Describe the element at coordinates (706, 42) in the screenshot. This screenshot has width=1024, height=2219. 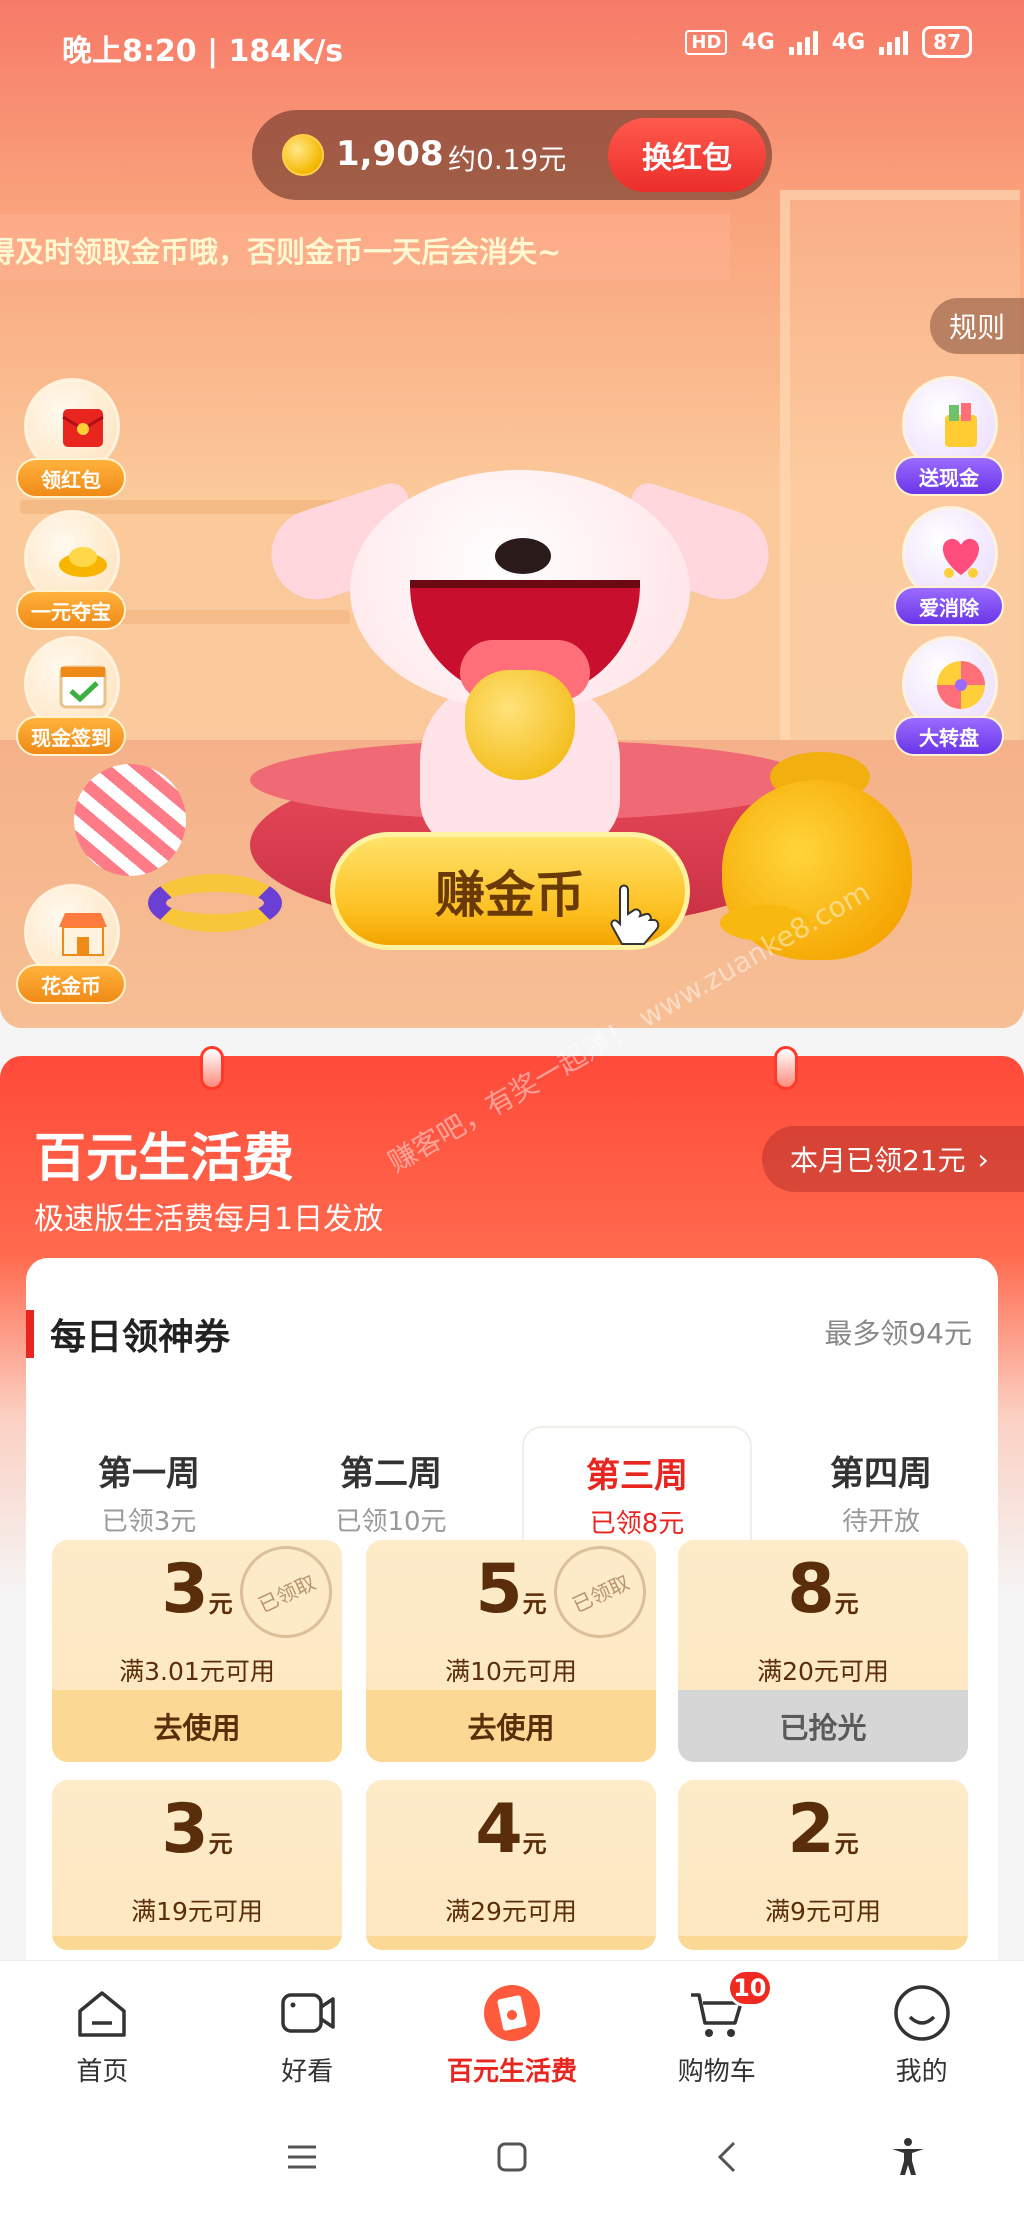
I see `hd-icon: HD` at that location.